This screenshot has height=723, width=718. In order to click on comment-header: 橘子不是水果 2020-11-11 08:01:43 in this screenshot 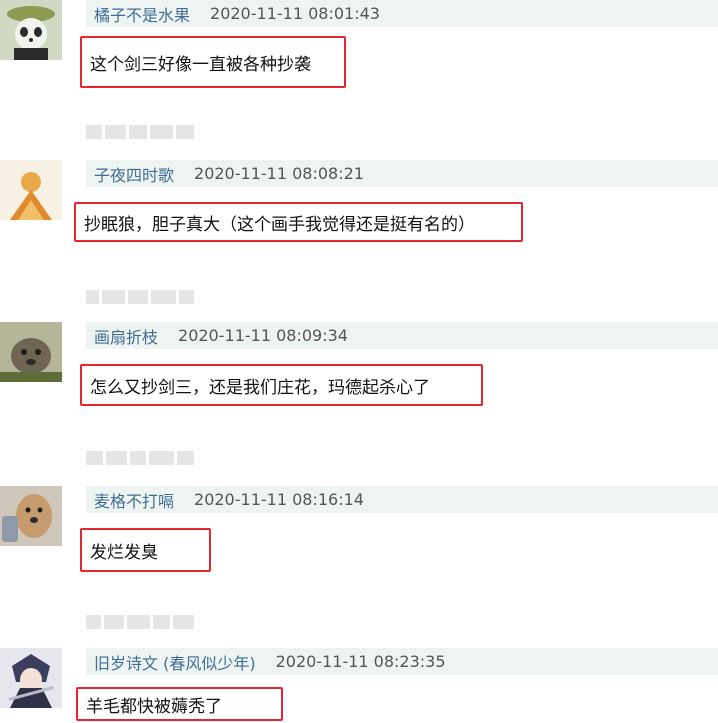, I will do `click(402, 13)`.